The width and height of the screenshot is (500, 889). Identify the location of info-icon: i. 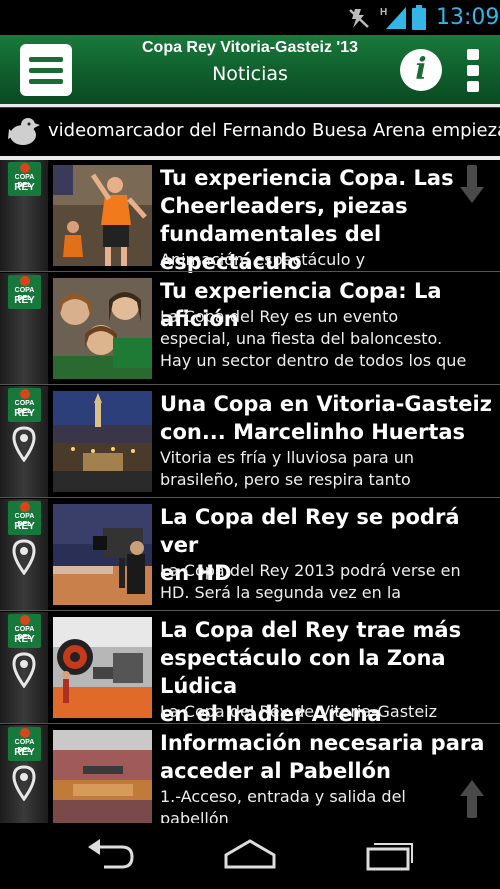
(421, 69).